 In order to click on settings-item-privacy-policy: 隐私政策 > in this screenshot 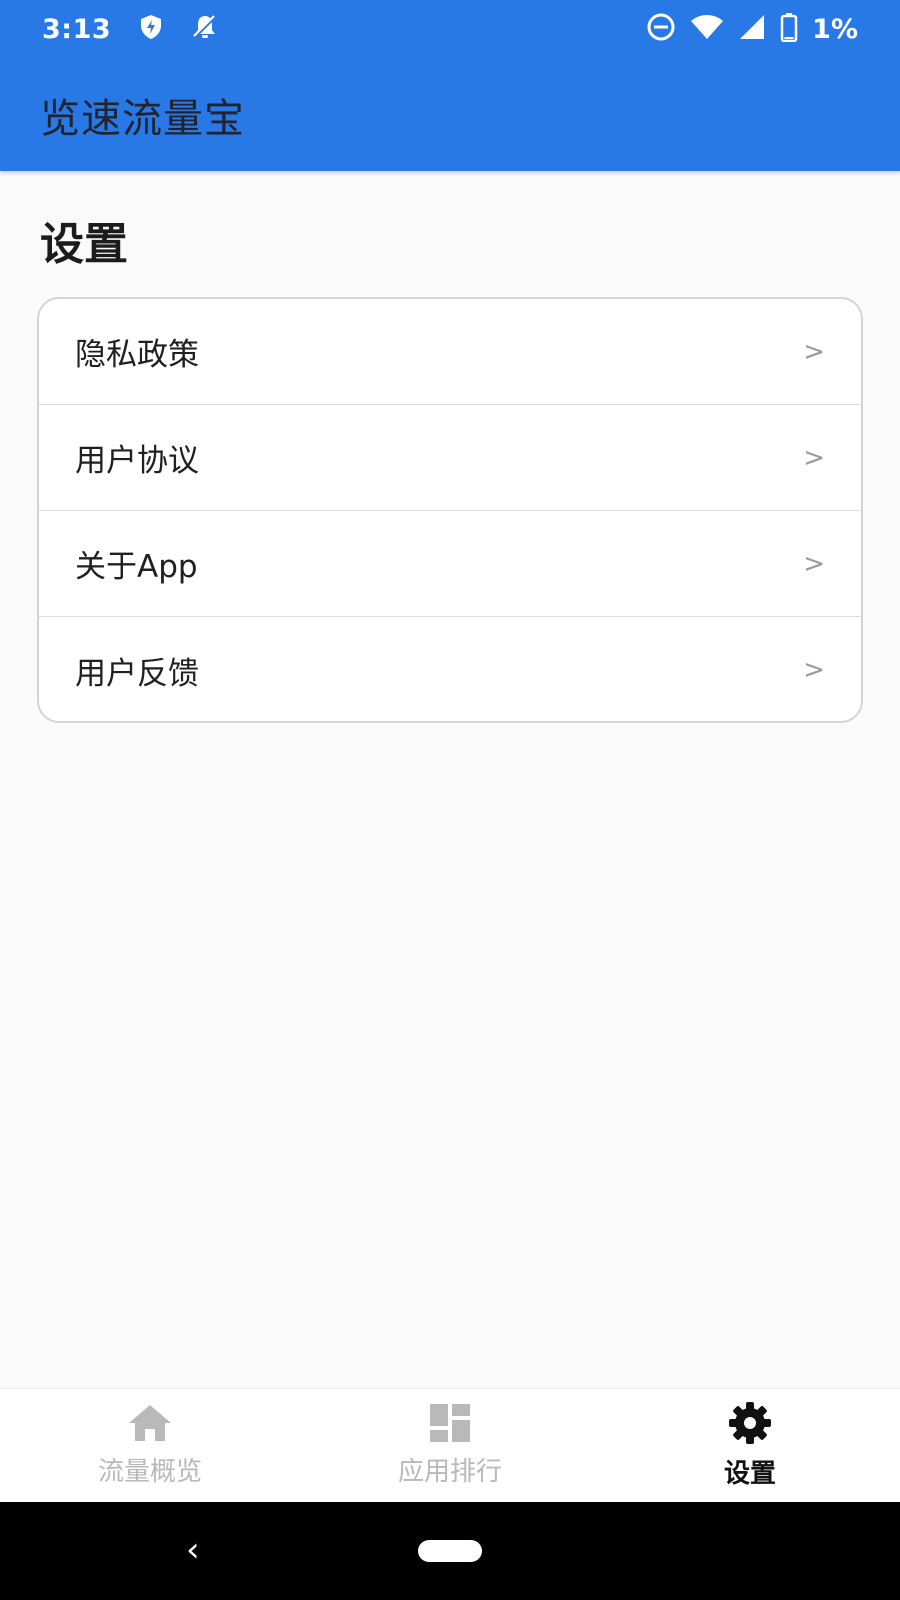, I will do `click(450, 352)`.